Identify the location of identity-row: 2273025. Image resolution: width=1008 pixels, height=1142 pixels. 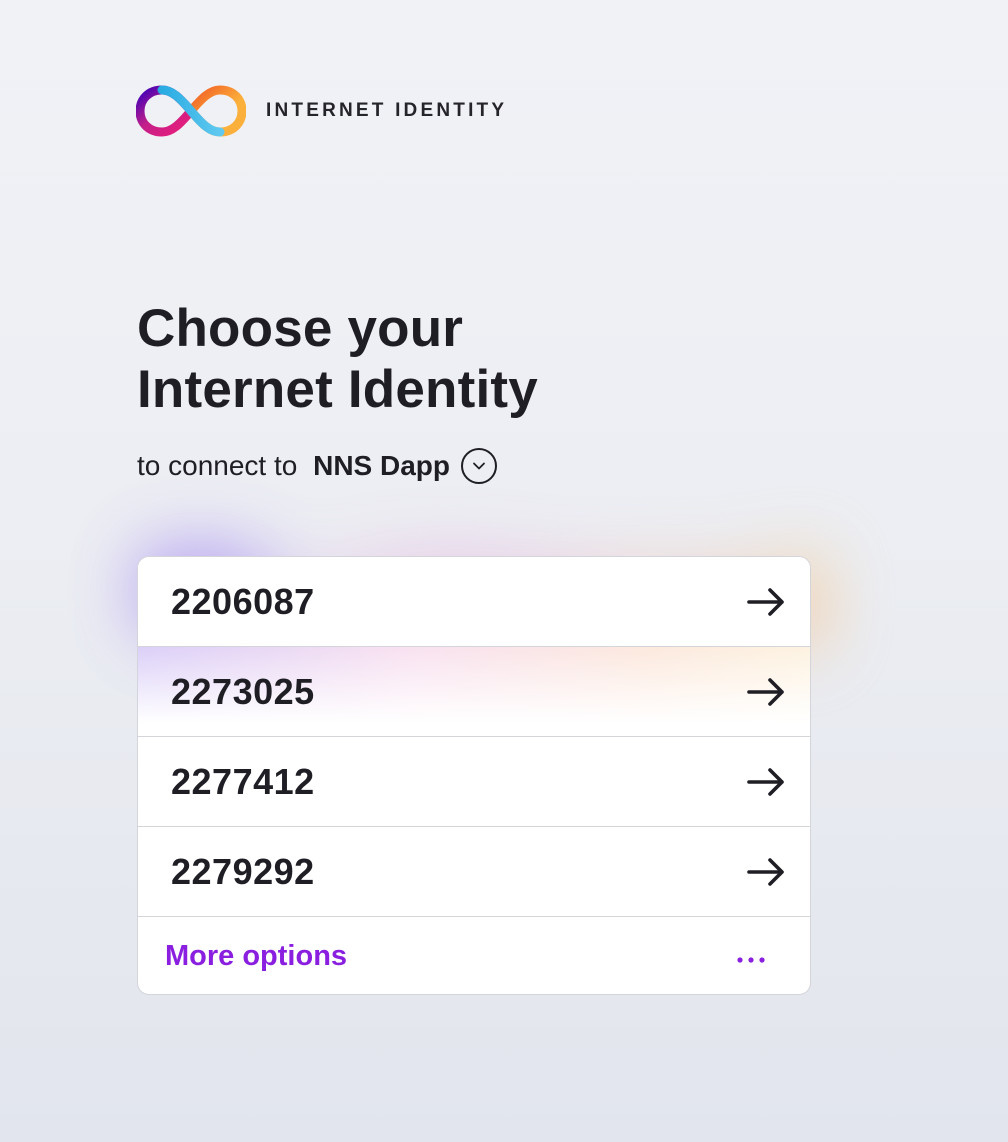
(474, 692).